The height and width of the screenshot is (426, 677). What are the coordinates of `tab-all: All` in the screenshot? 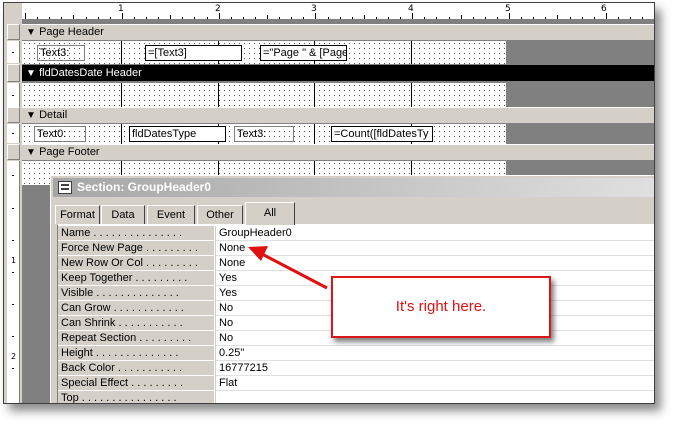 It's located at (270, 213).